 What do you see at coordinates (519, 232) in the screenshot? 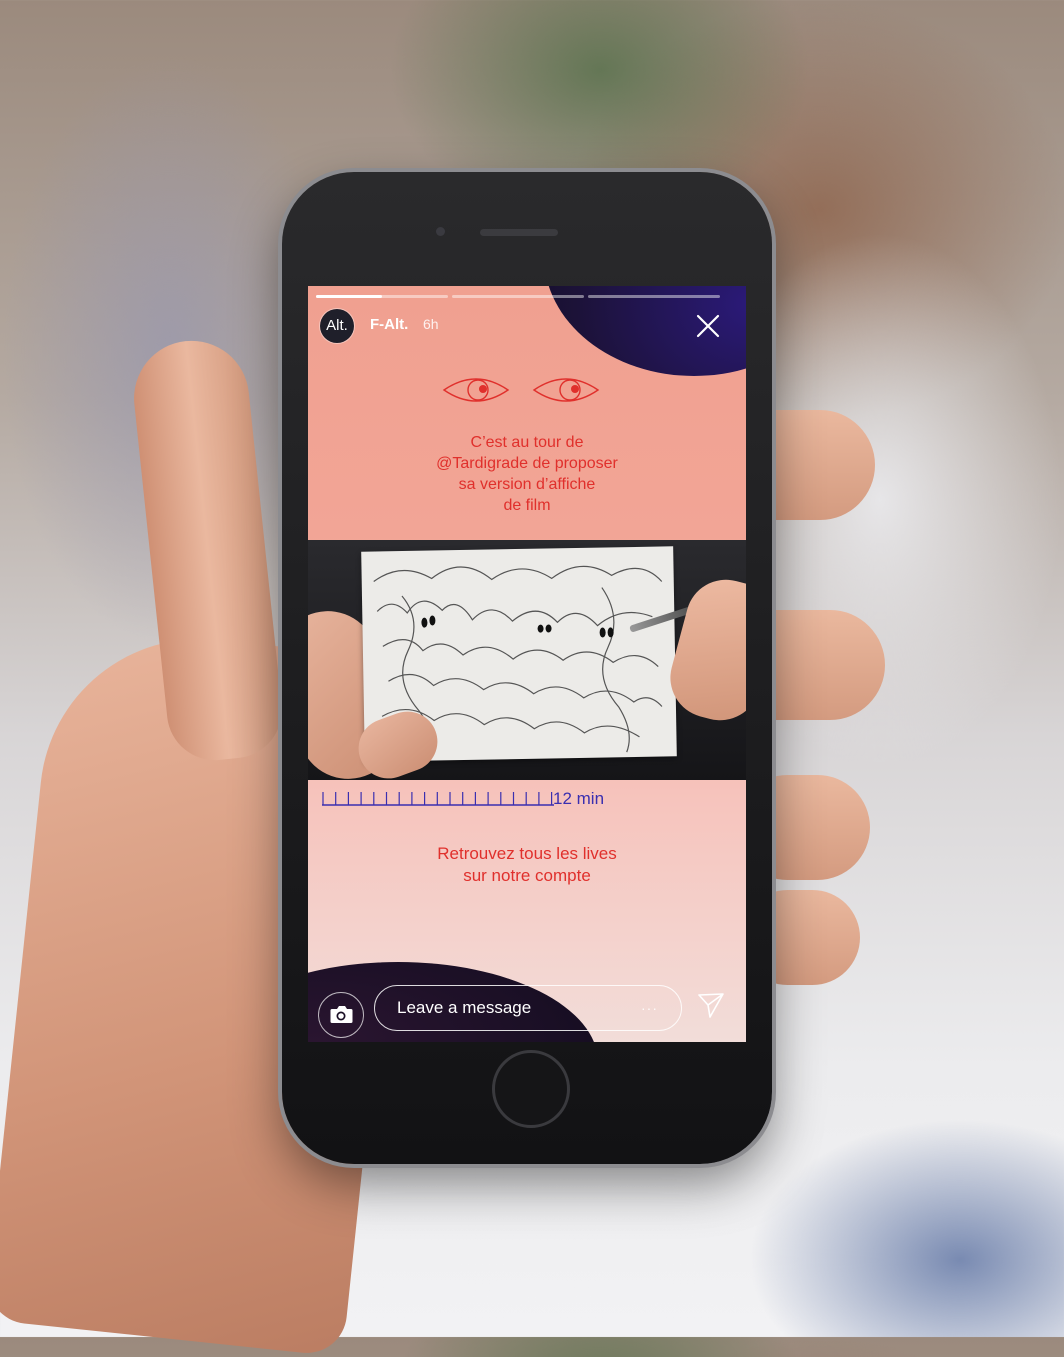
I see `earpiece` at bounding box center [519, 232].